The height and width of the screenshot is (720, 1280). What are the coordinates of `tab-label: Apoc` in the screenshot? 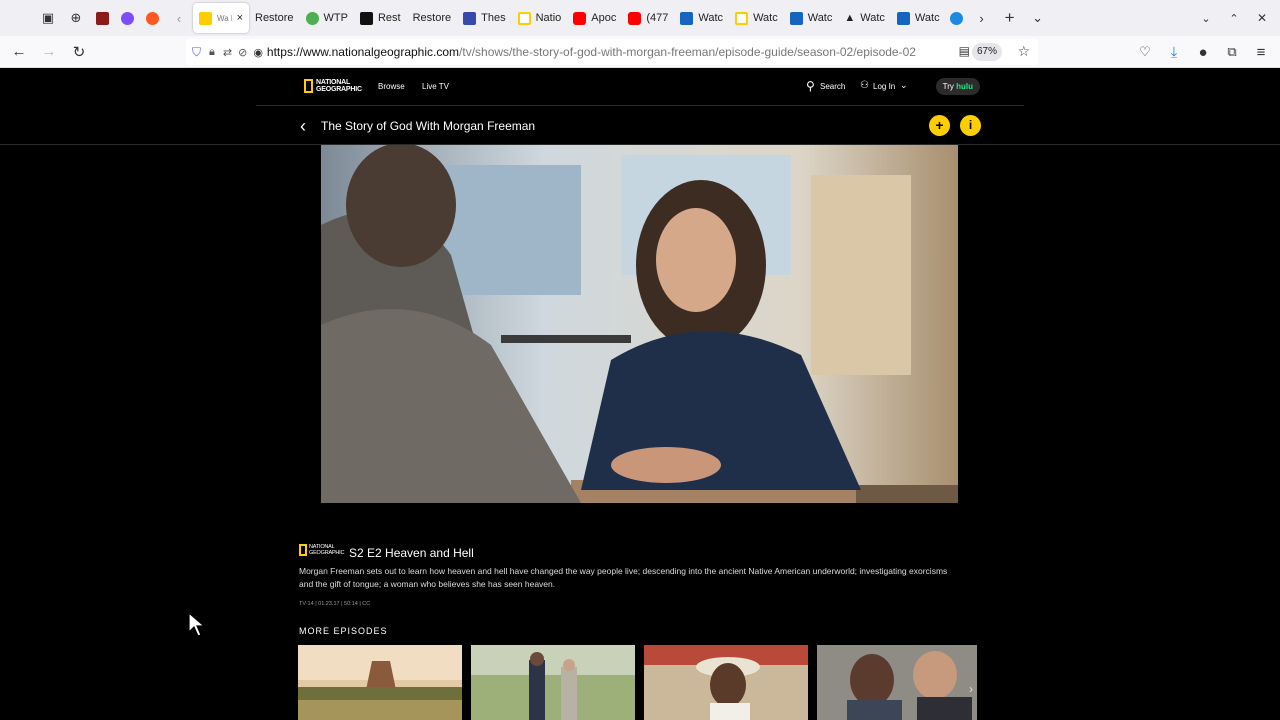 It's located at (604, 18).